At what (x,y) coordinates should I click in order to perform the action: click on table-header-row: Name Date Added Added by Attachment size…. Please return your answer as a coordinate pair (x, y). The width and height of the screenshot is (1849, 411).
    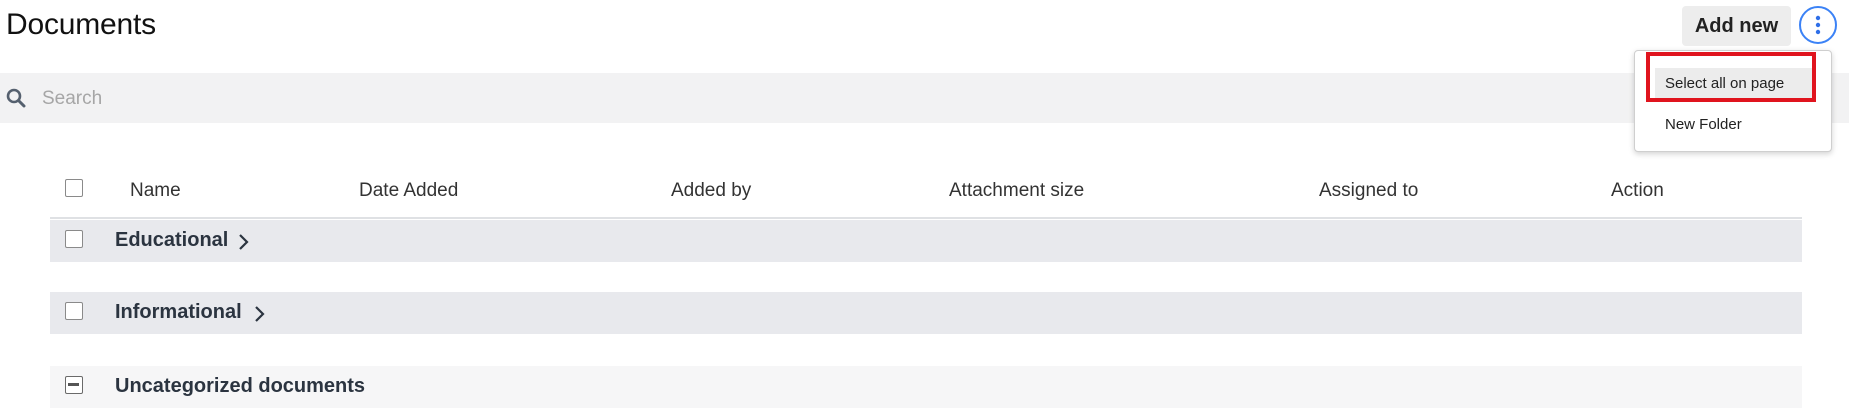
    Looking at the image, I should click on (926, 194).